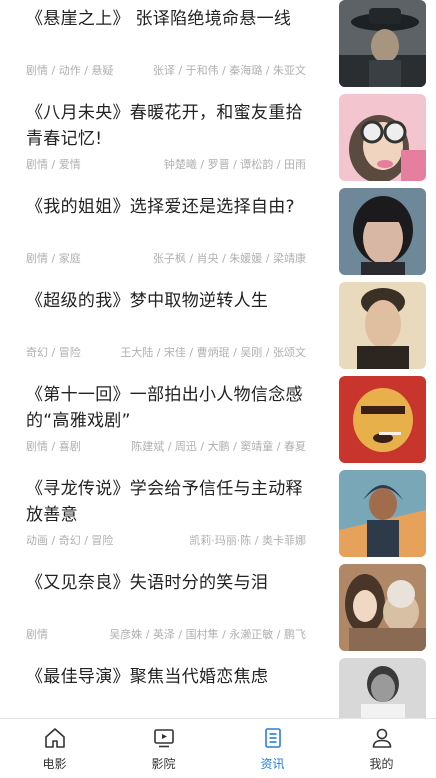  What do you see at coordinates (381, 764) in the screenshot?
I see `tab-label: 我的` at bounding box center [381, 764].